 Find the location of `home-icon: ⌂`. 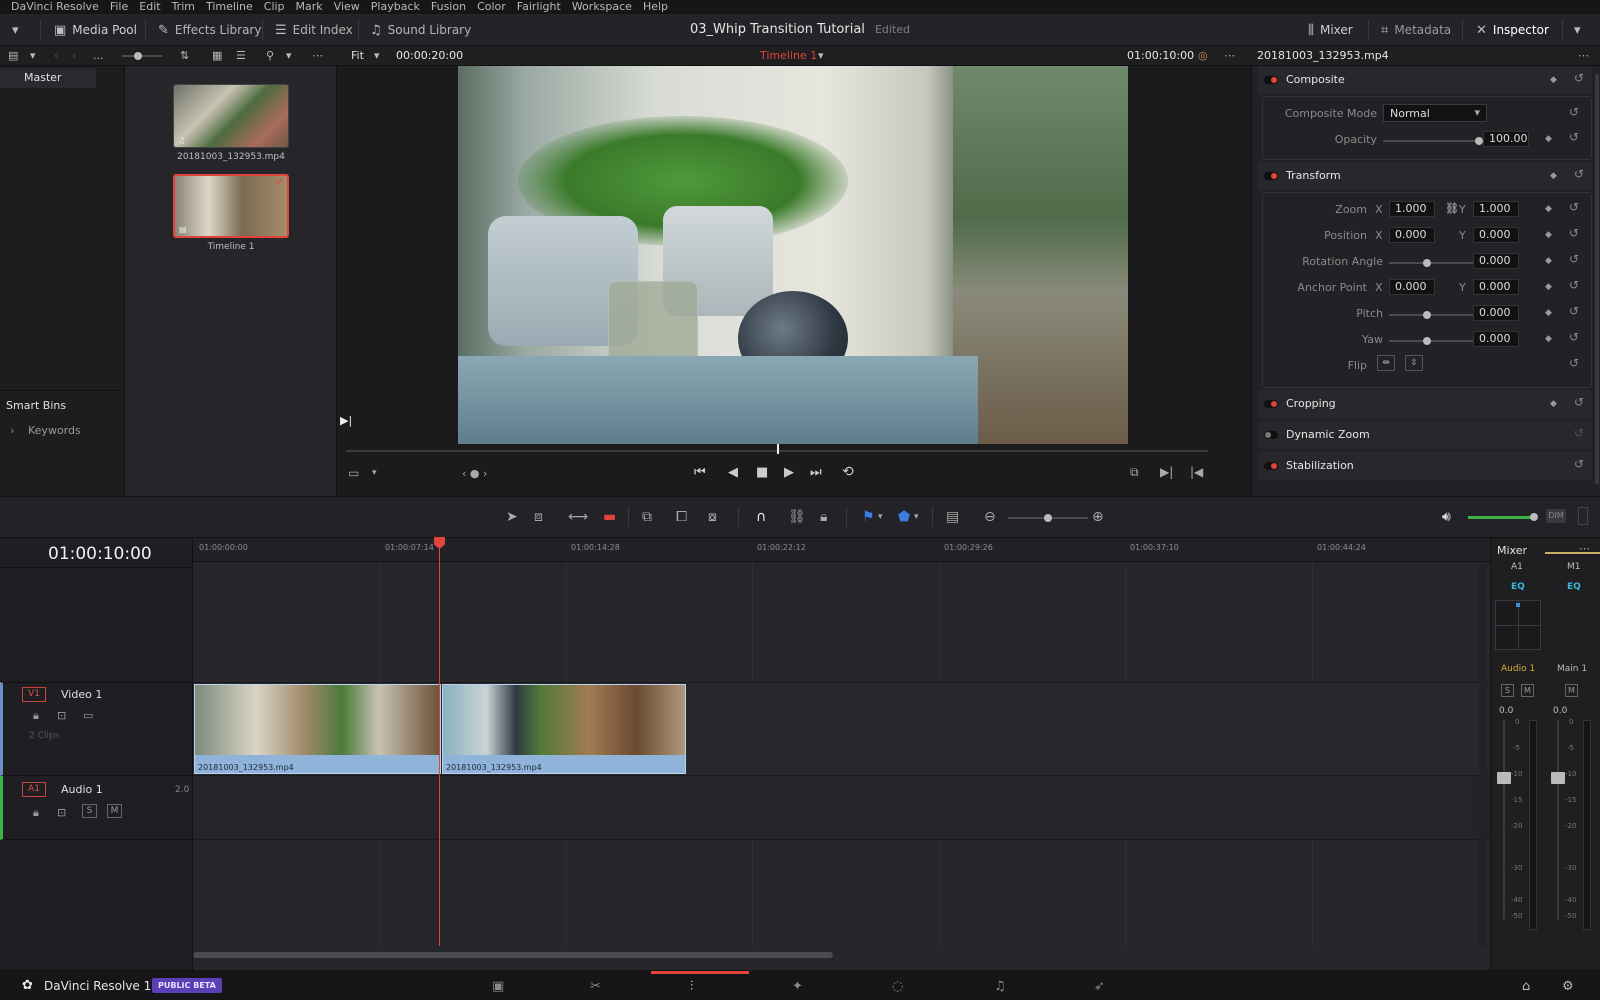

home-icon: ⌂ is located at coordinates (1526, 986).